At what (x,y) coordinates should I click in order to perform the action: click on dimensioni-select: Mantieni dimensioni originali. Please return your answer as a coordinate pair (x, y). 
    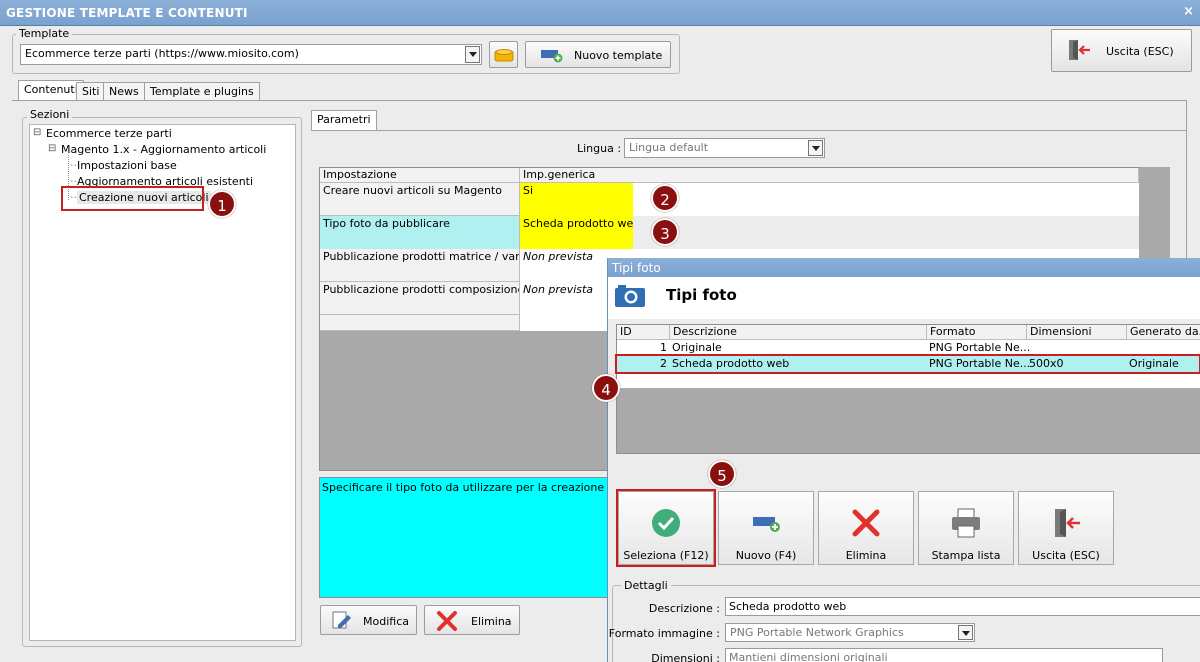
    Looking at the image, I should click on (944, 655).